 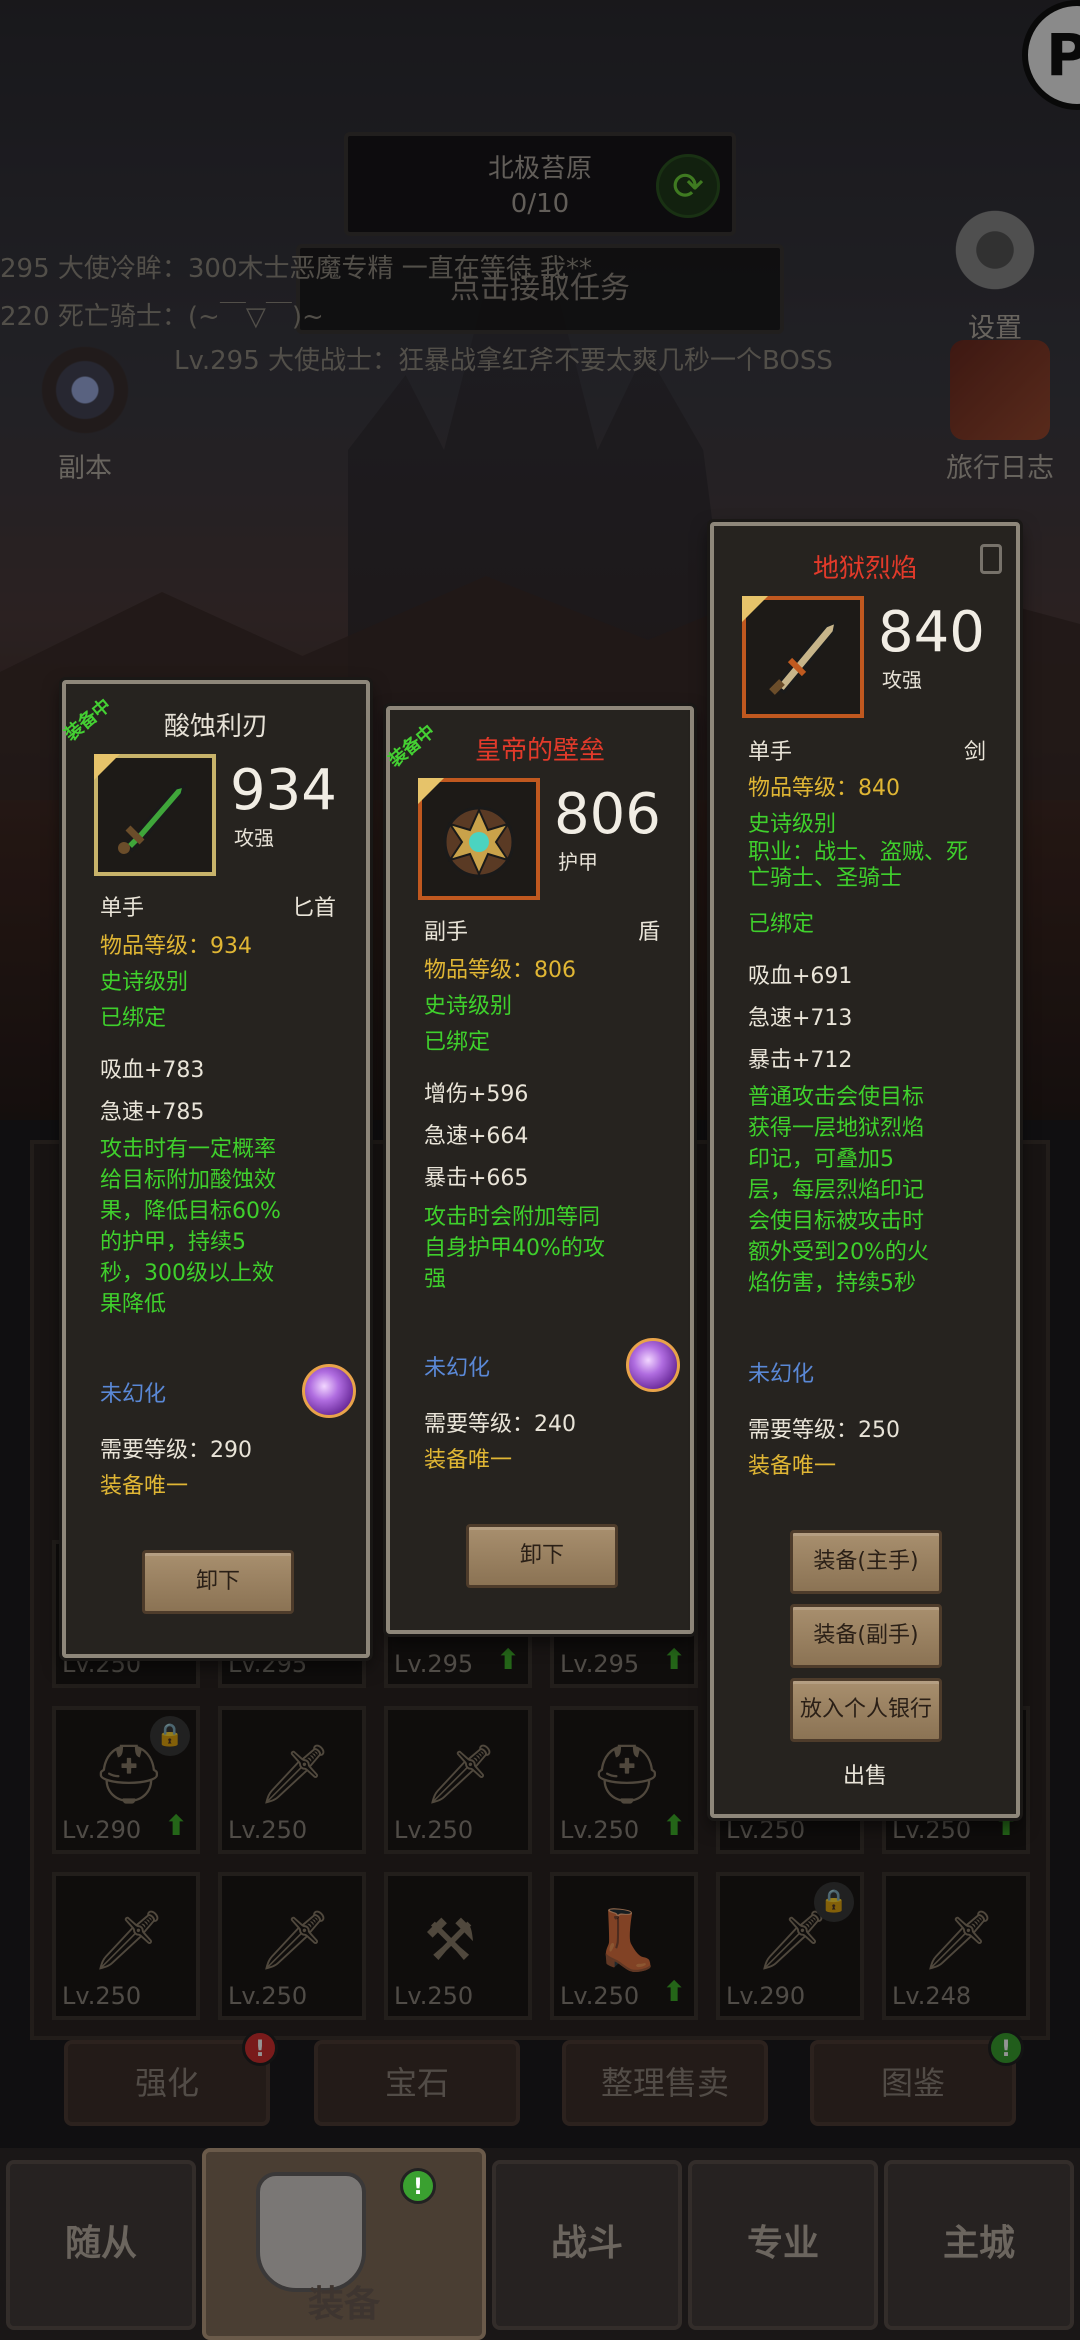 I want to click on sword-icon, so click(x=804, y=657).